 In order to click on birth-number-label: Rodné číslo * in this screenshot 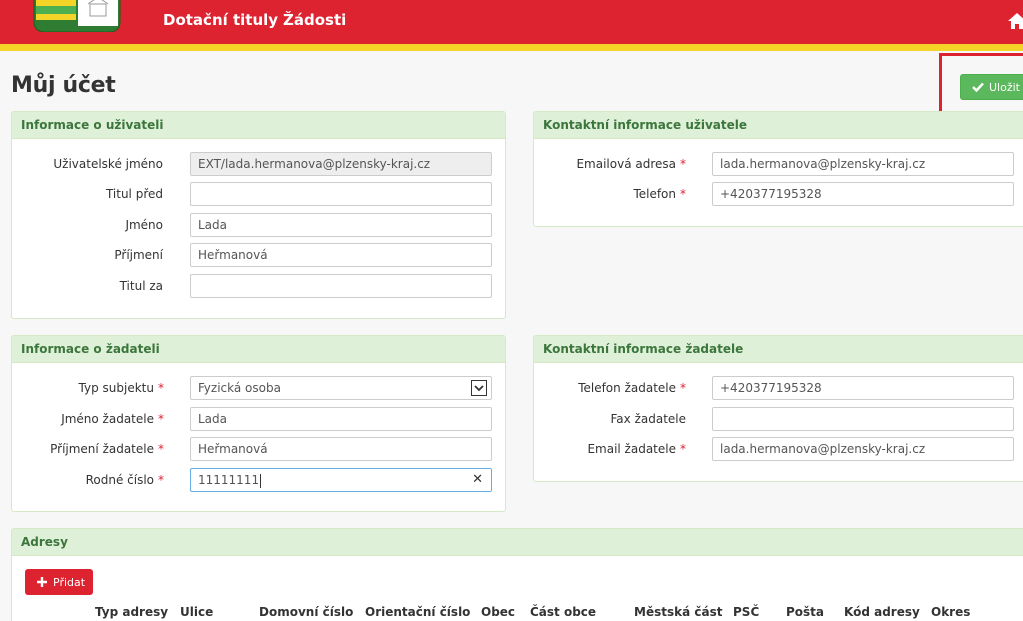, I will do `click(124, 480)`.